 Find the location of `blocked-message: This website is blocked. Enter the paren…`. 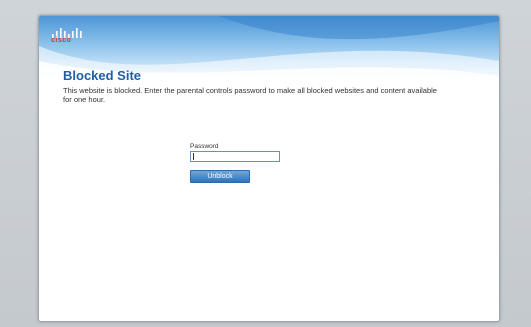

blocked-message: This website is blocked. Enter the paren… is located at coordinates (250, 95).